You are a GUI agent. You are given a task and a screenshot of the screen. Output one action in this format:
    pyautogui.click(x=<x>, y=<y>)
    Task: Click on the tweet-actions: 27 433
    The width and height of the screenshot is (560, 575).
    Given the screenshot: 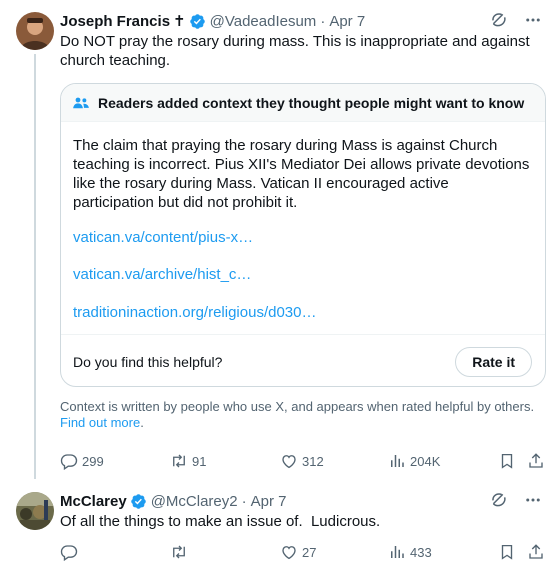 What is the action you would take?
    pyautogui.click(x=303, y=552)
    